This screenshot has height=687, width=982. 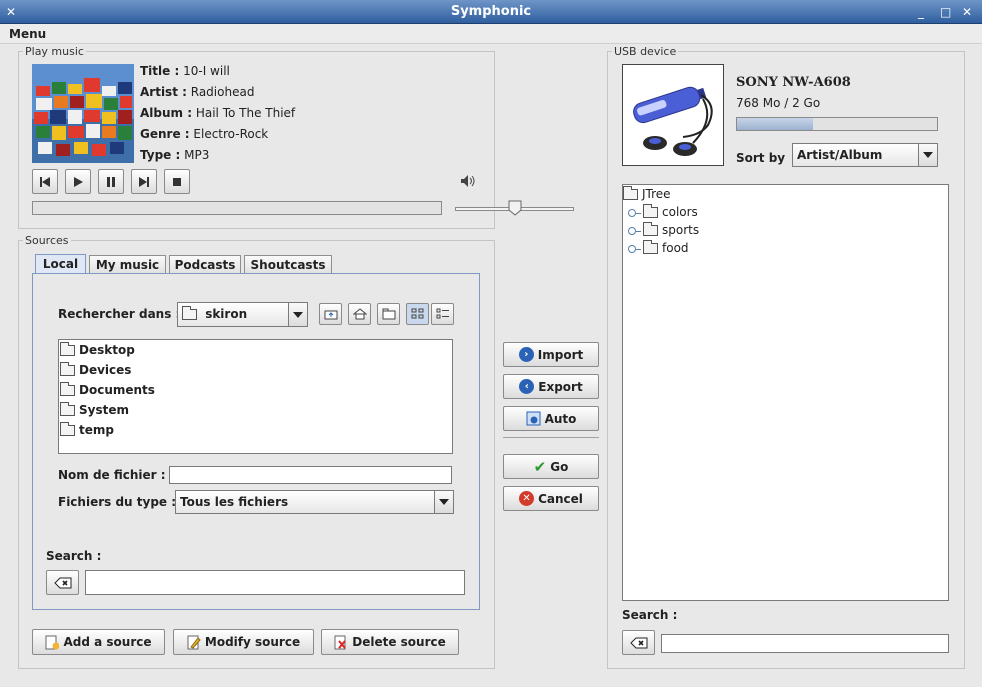 I want to click on tree-item-food: food, so click(x=658, y=247).